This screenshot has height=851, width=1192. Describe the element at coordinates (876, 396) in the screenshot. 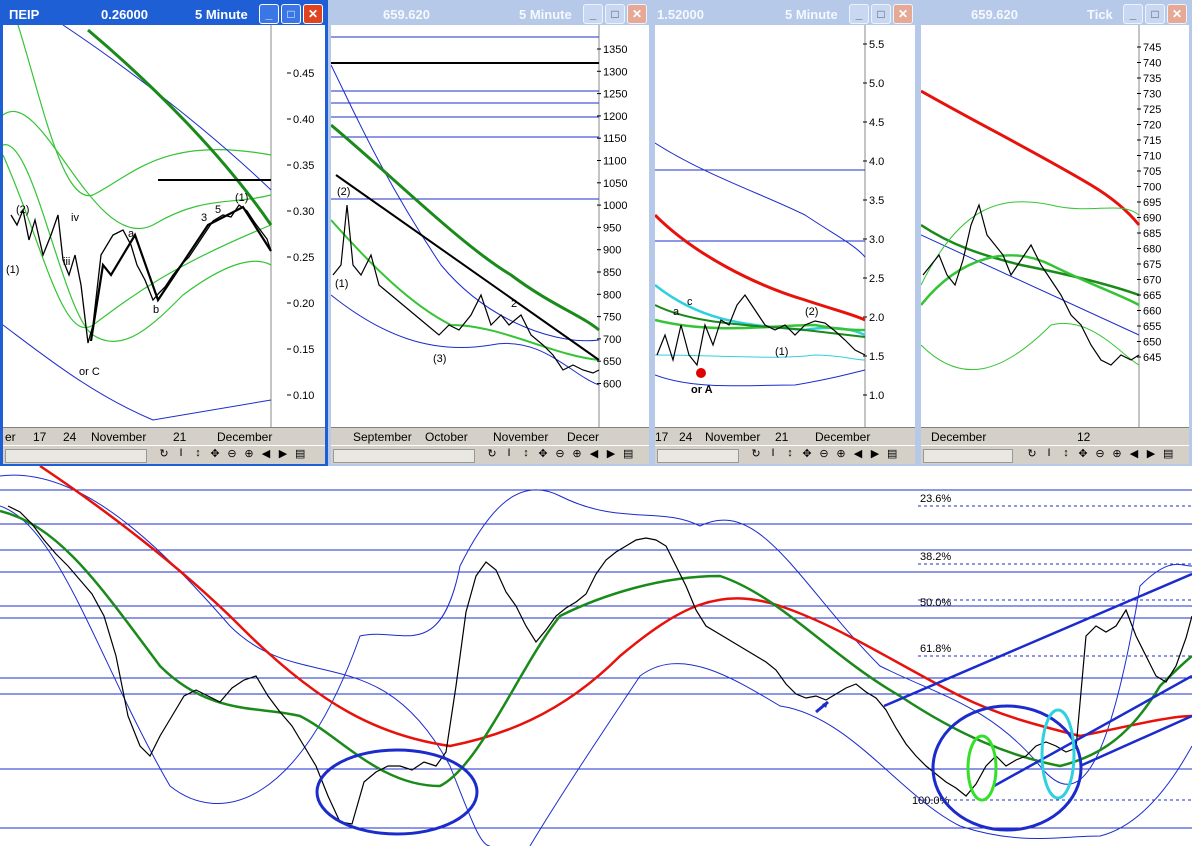

I see `y-tick-label: 1.0` at that location.